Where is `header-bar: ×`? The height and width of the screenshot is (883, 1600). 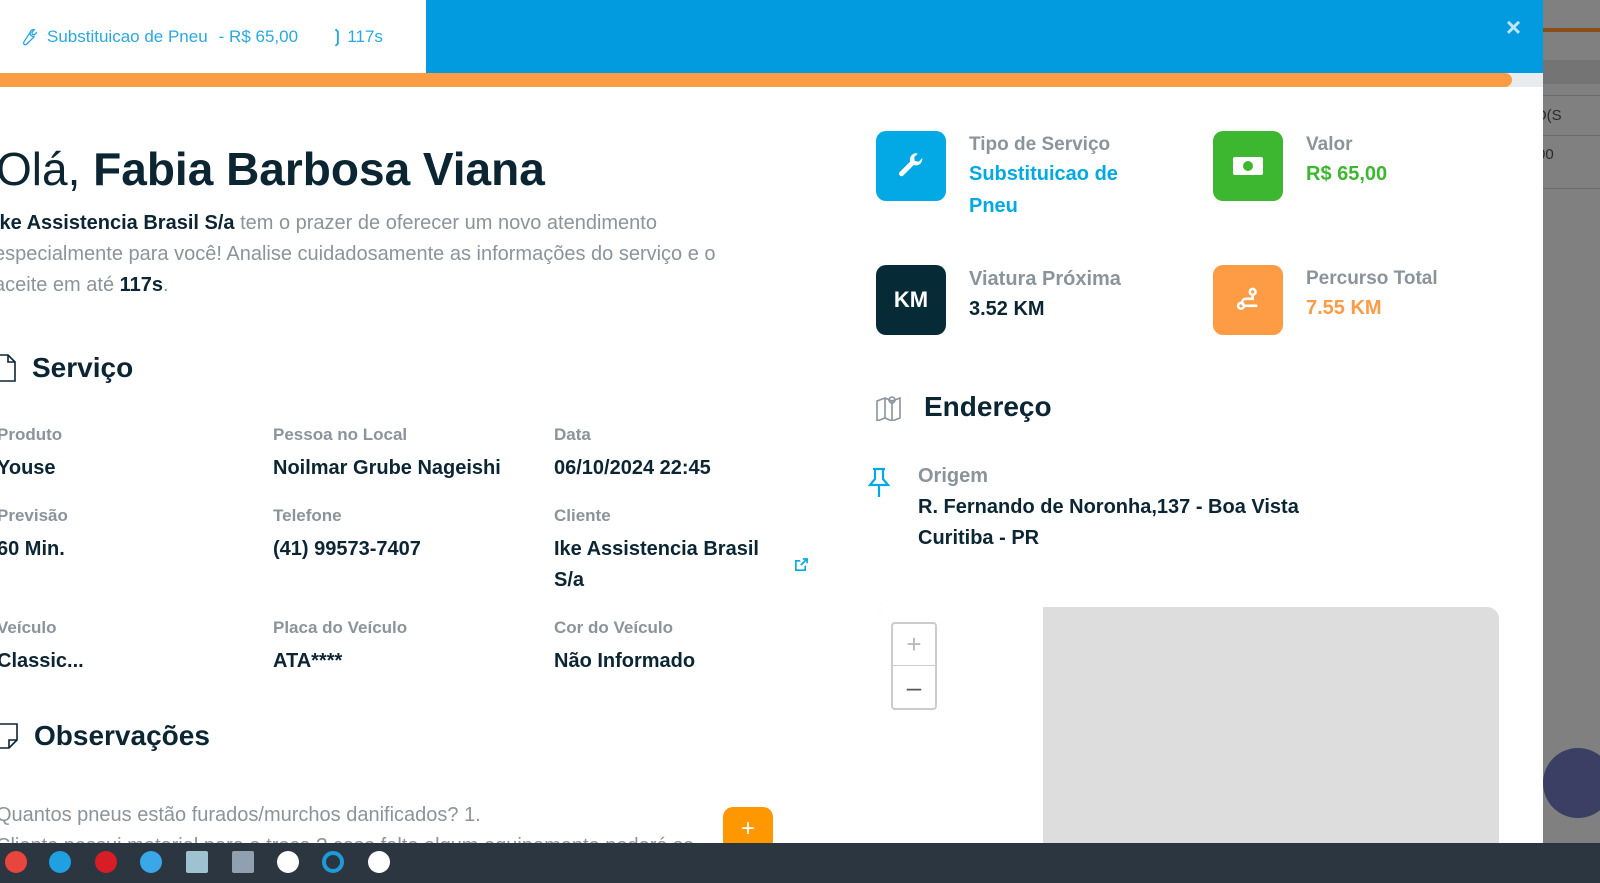 header-bar: × is located at coordinates (984, 36).